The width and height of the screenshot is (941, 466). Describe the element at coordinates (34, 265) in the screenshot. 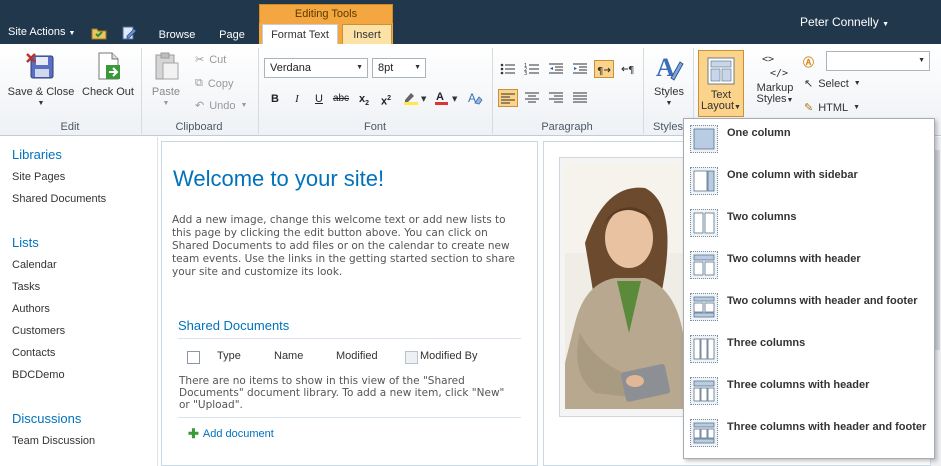

I see `nav-item-calendar: Calendar` at that location.